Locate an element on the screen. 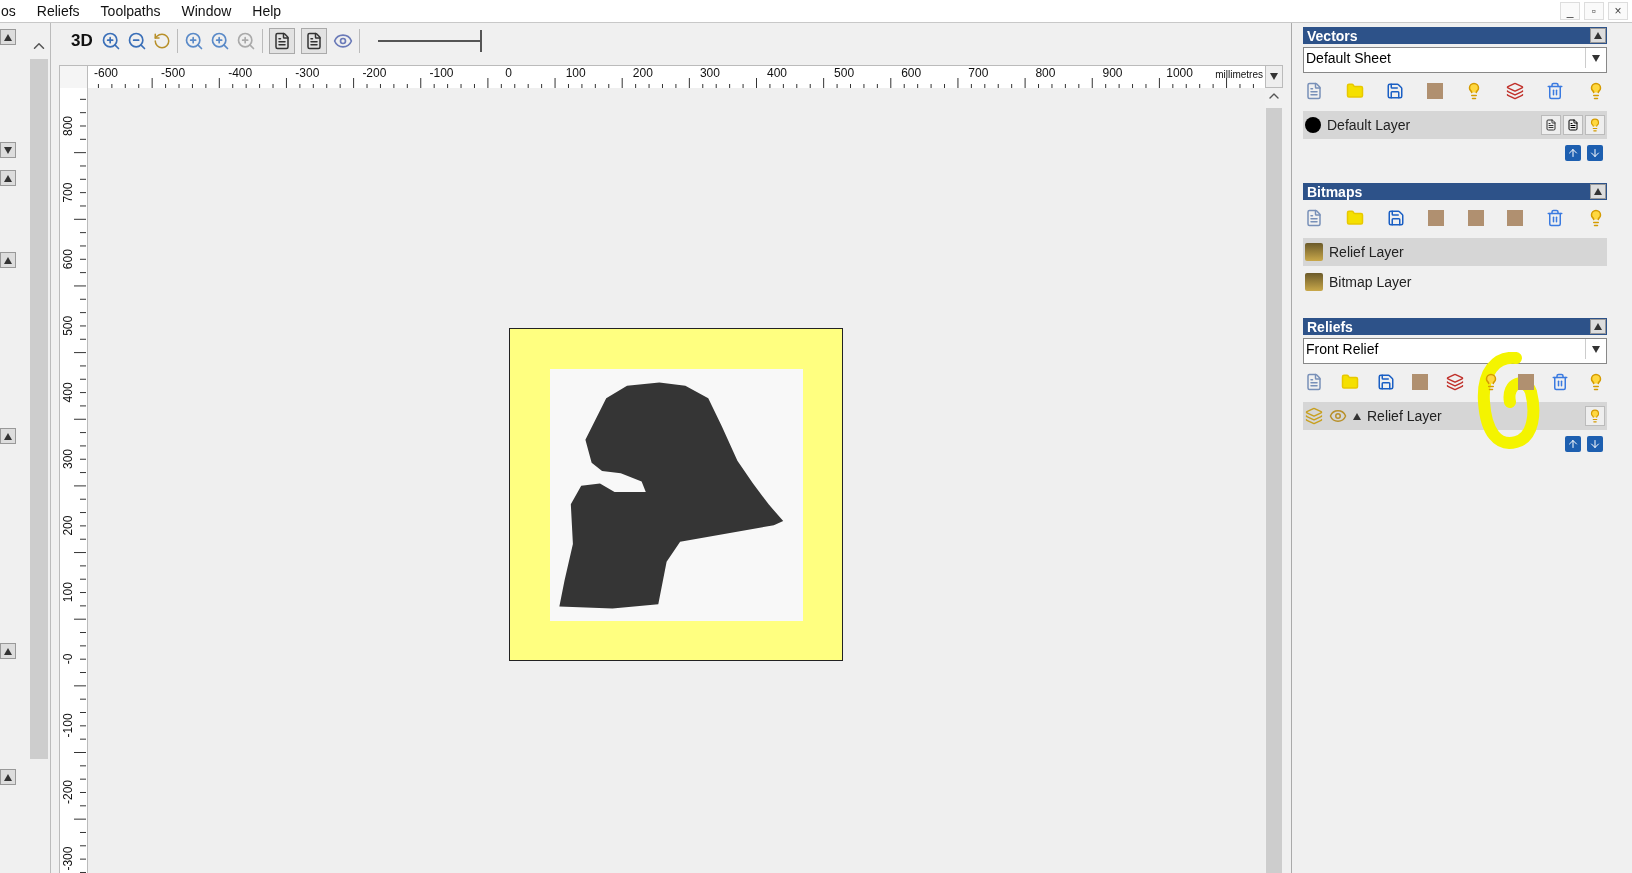 The width and height of the screenshot is (1632, 873). layer-name: Bitmap Layer is located at coordinates (1370, 282).